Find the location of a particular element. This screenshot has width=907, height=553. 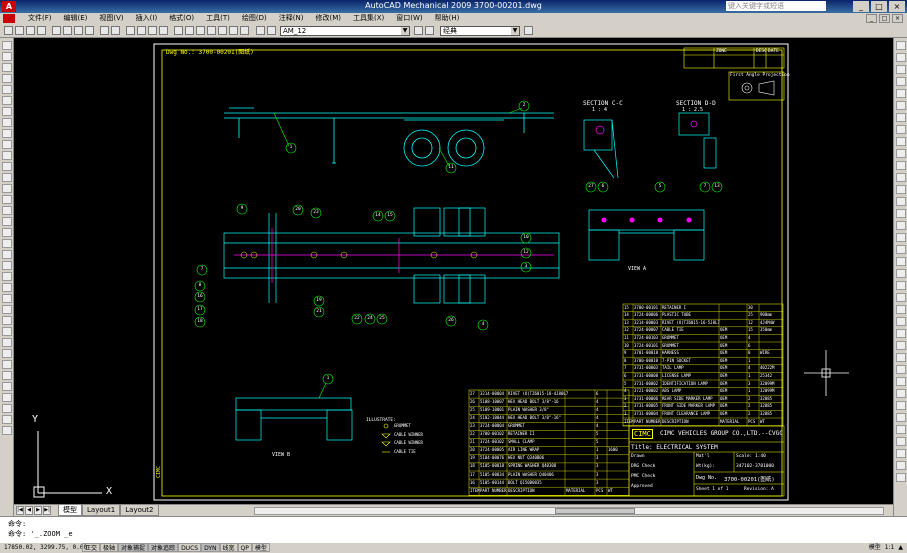

minimize-button: _ is located at coordinates (861, 6).